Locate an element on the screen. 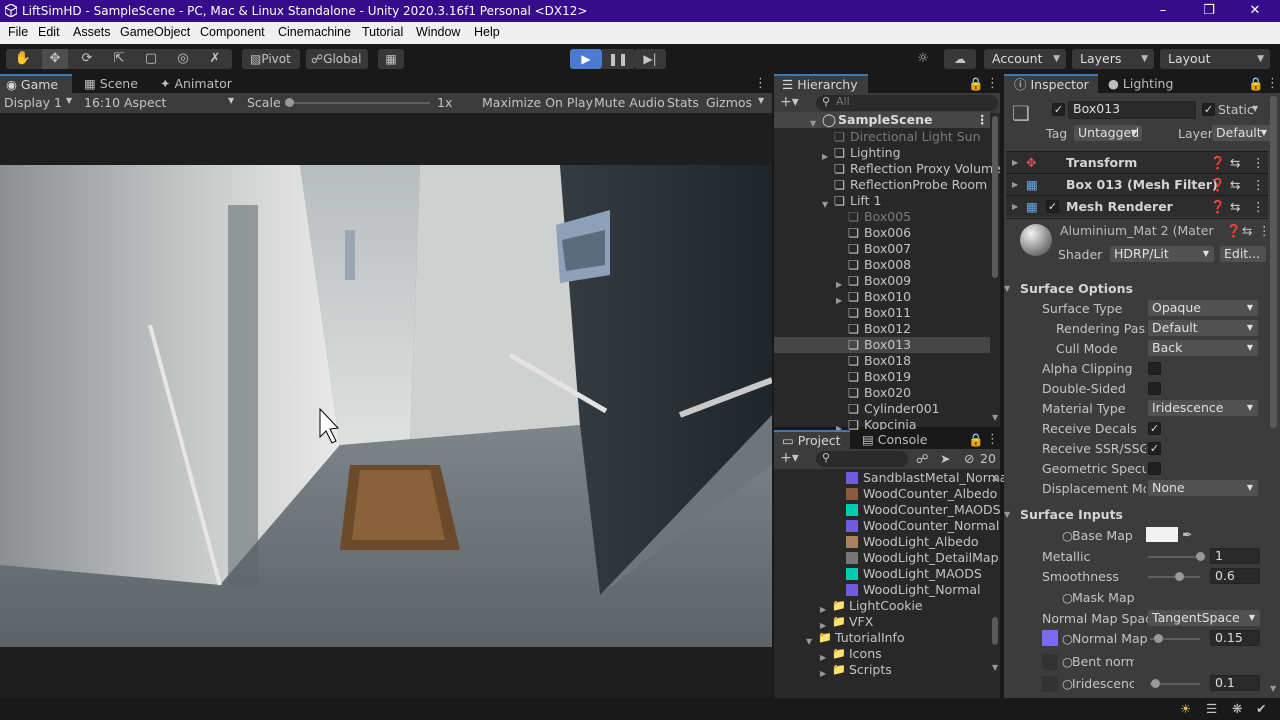 Image resolution: width=1280 pixels, height=720 pixels. tab-animator: ✦ Animator is located at coordinates (196, 83).